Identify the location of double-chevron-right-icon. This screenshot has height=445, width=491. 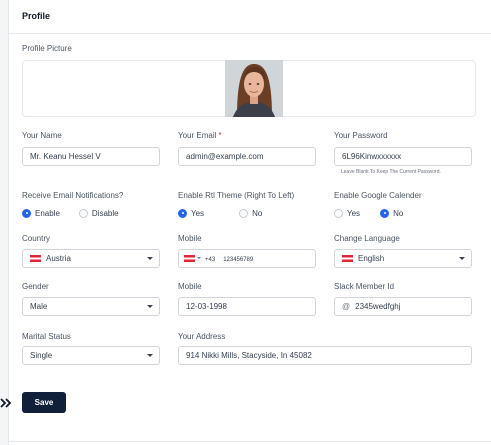
(6, 402).